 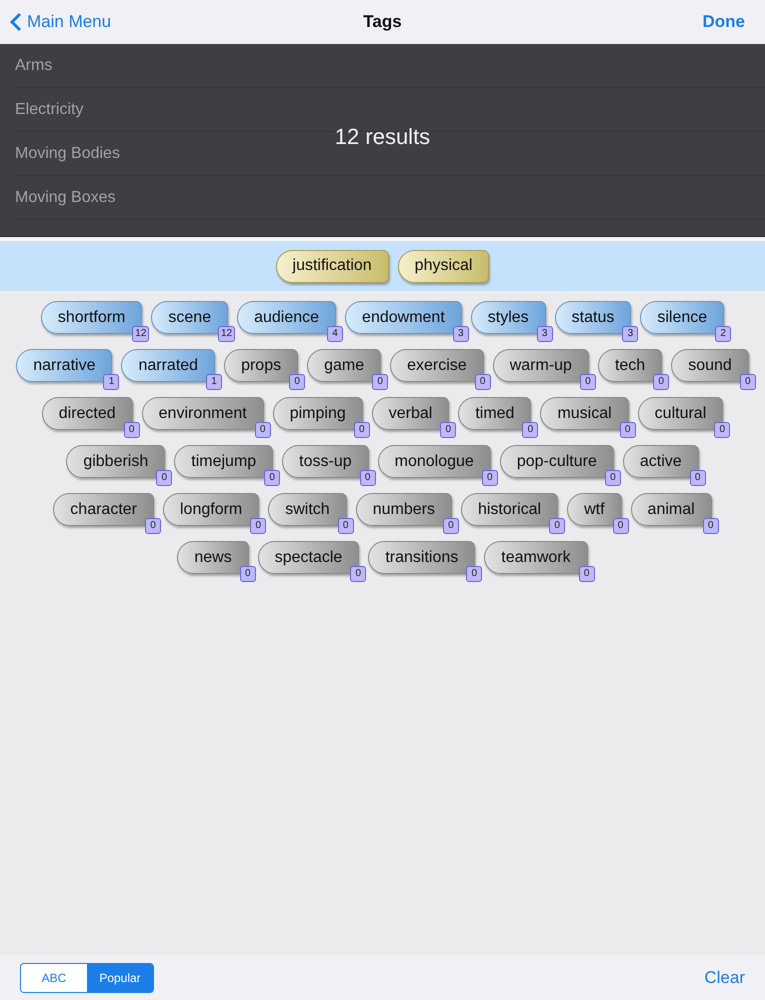 I want to click on done-button: Done, so click(x=723, y=22).